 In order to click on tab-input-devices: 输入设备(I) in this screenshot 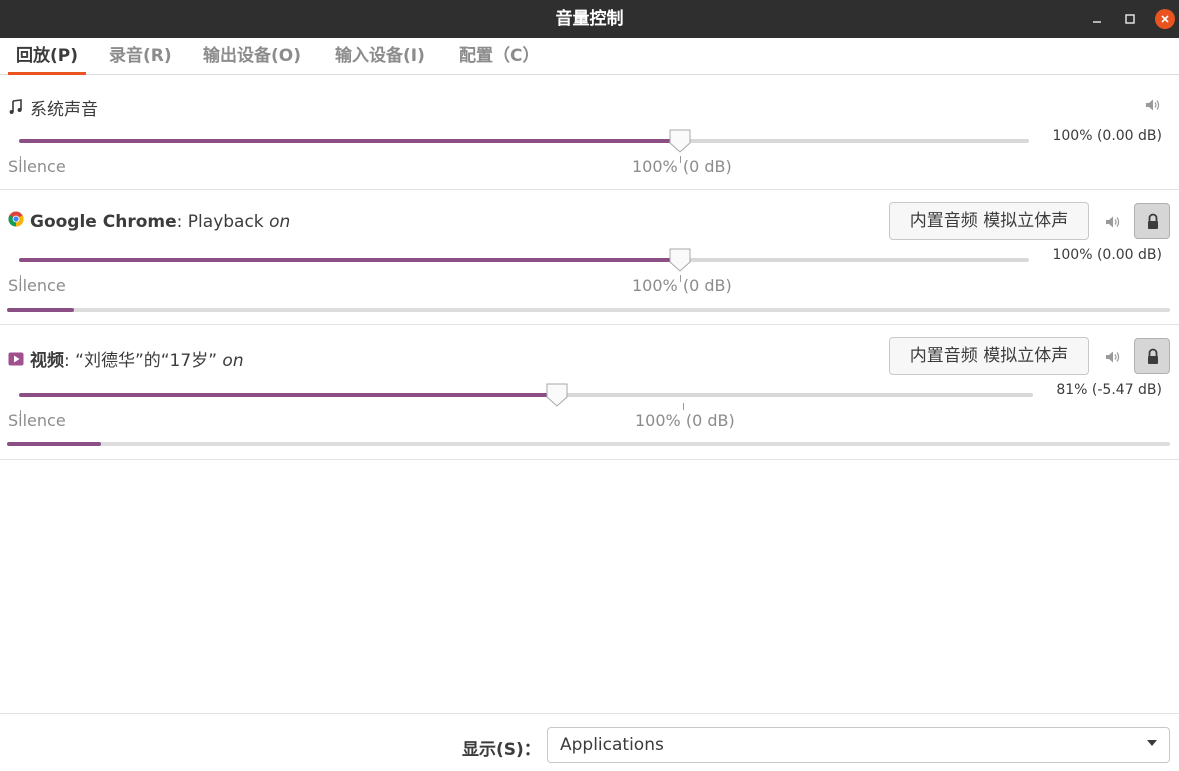, I will do `click(380, 56)`.